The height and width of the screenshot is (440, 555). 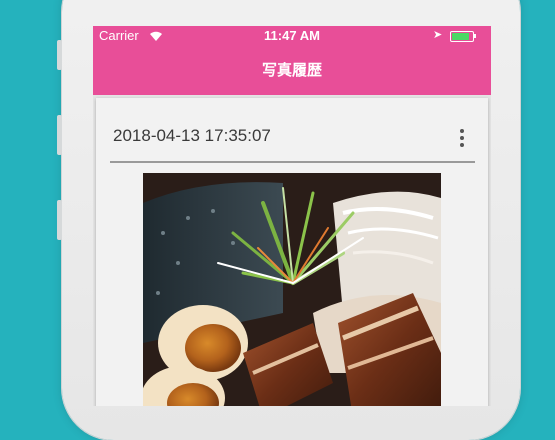 I want to click on more-vertical-icon, so click(x=462, y=139).